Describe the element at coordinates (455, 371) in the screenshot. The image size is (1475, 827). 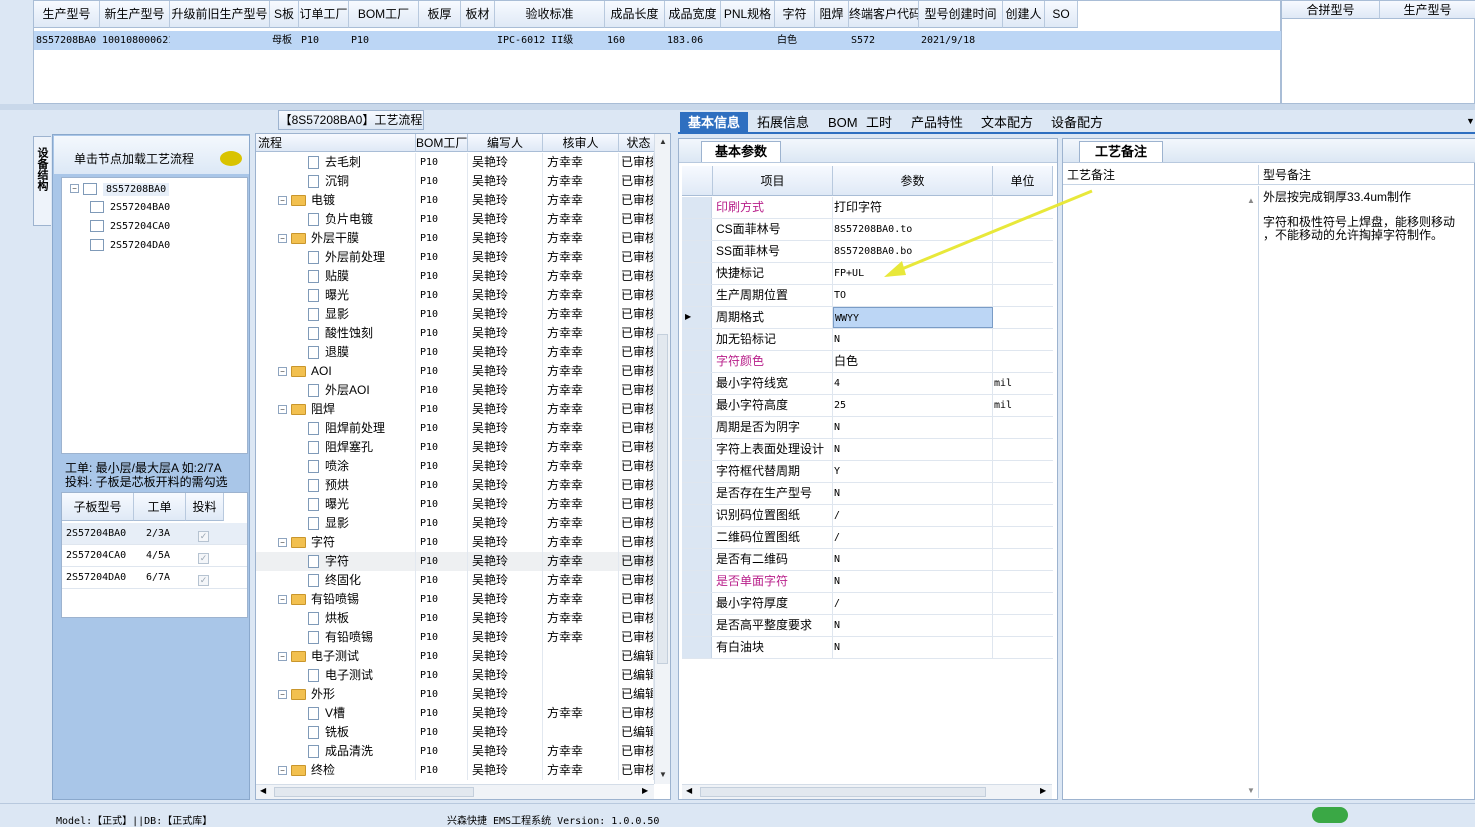
I see `flow-row: − AOI P10 吴艳玲 方幸幸 已审核` at that location.